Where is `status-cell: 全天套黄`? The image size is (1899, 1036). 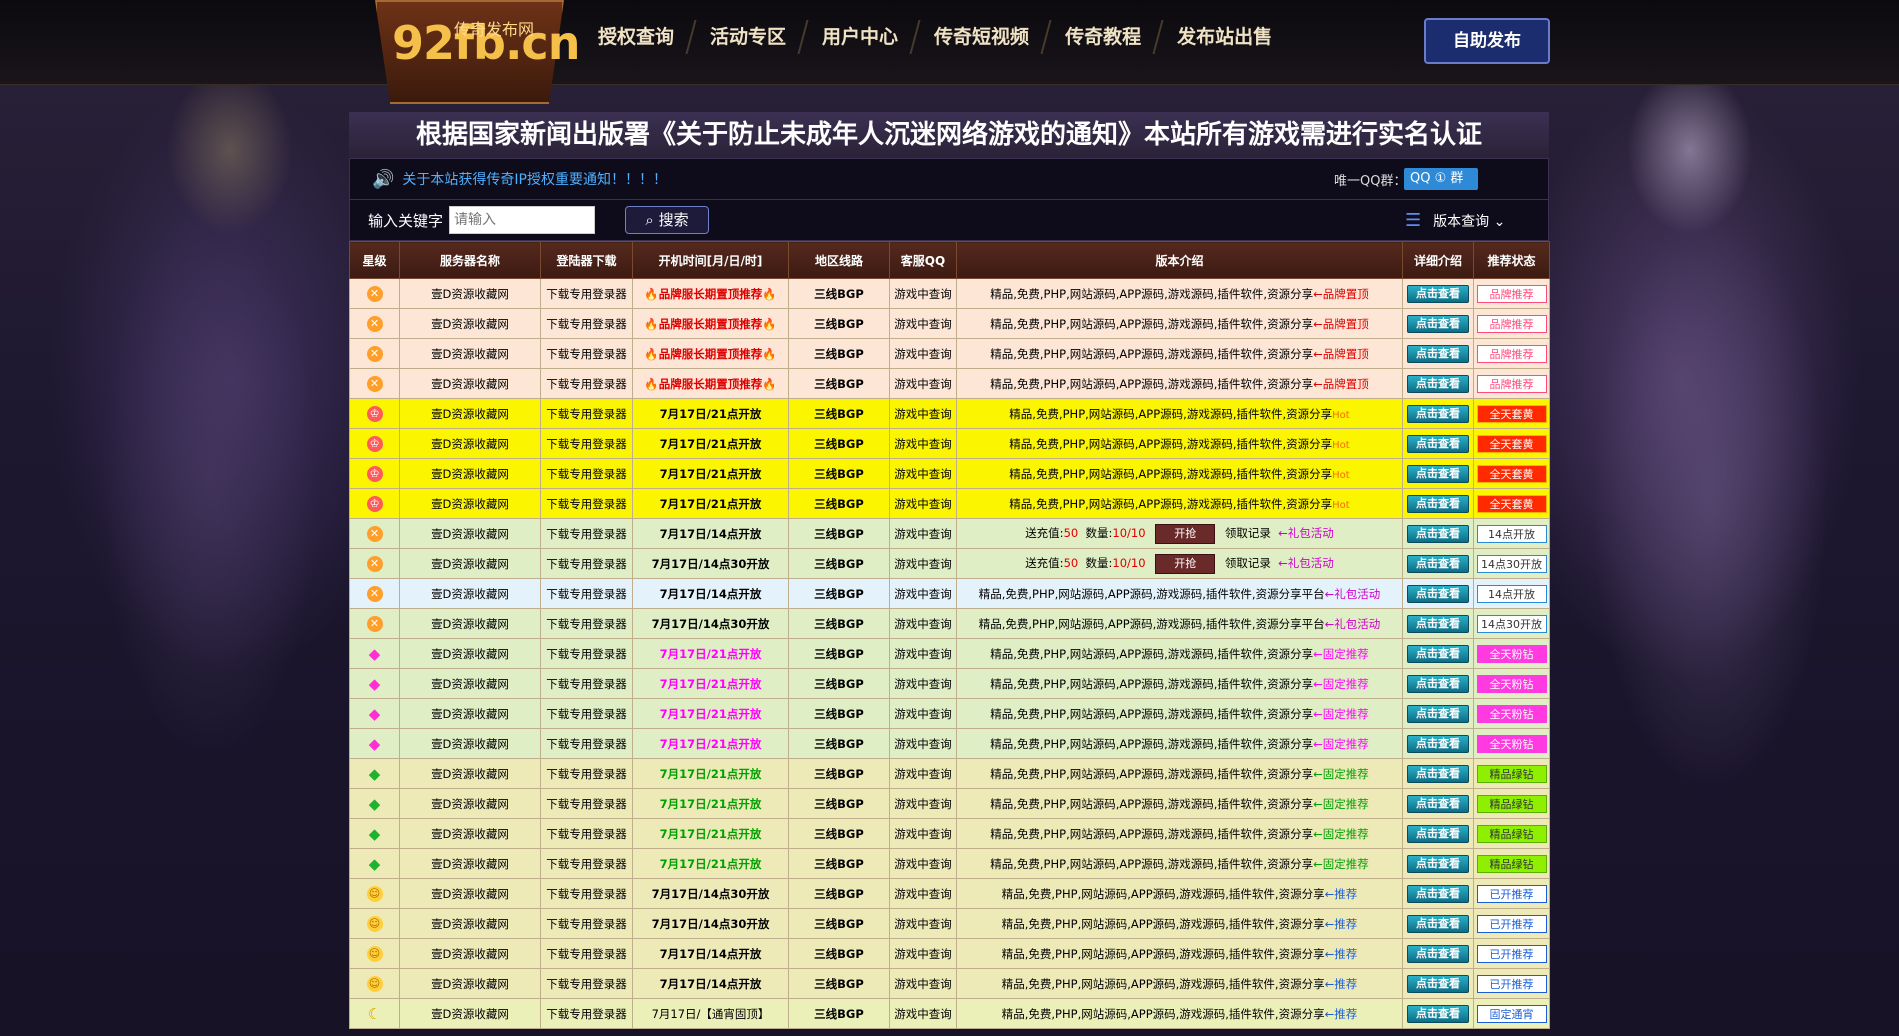
status-cell: 全天套黄 is located at coordinates (1511, 413).